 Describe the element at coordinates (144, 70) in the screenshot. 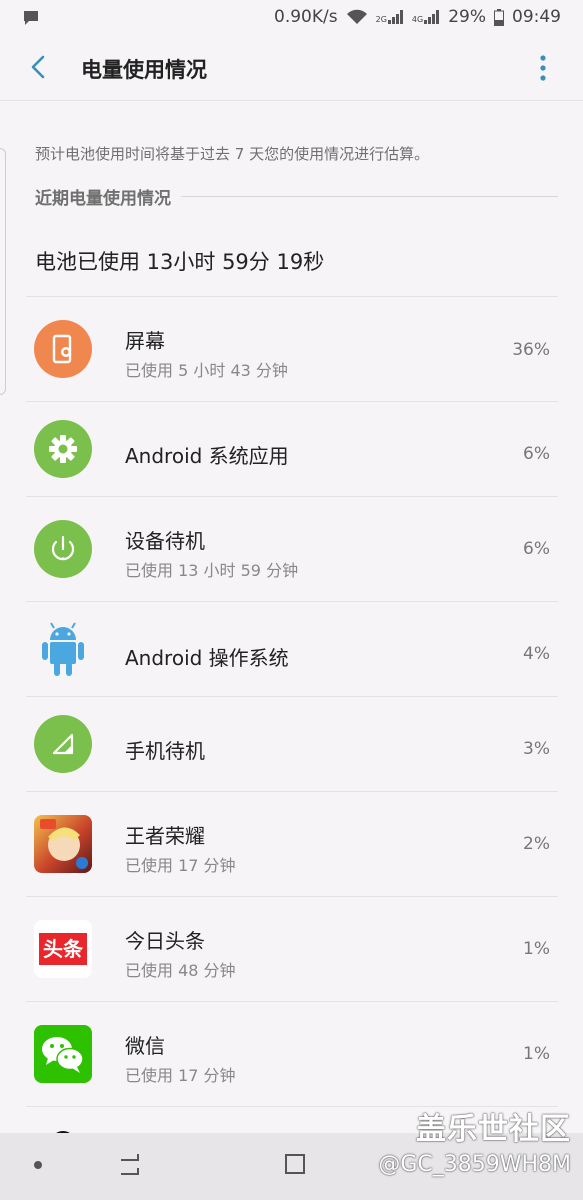

I see `page-title: 电量使用情况` at that location.